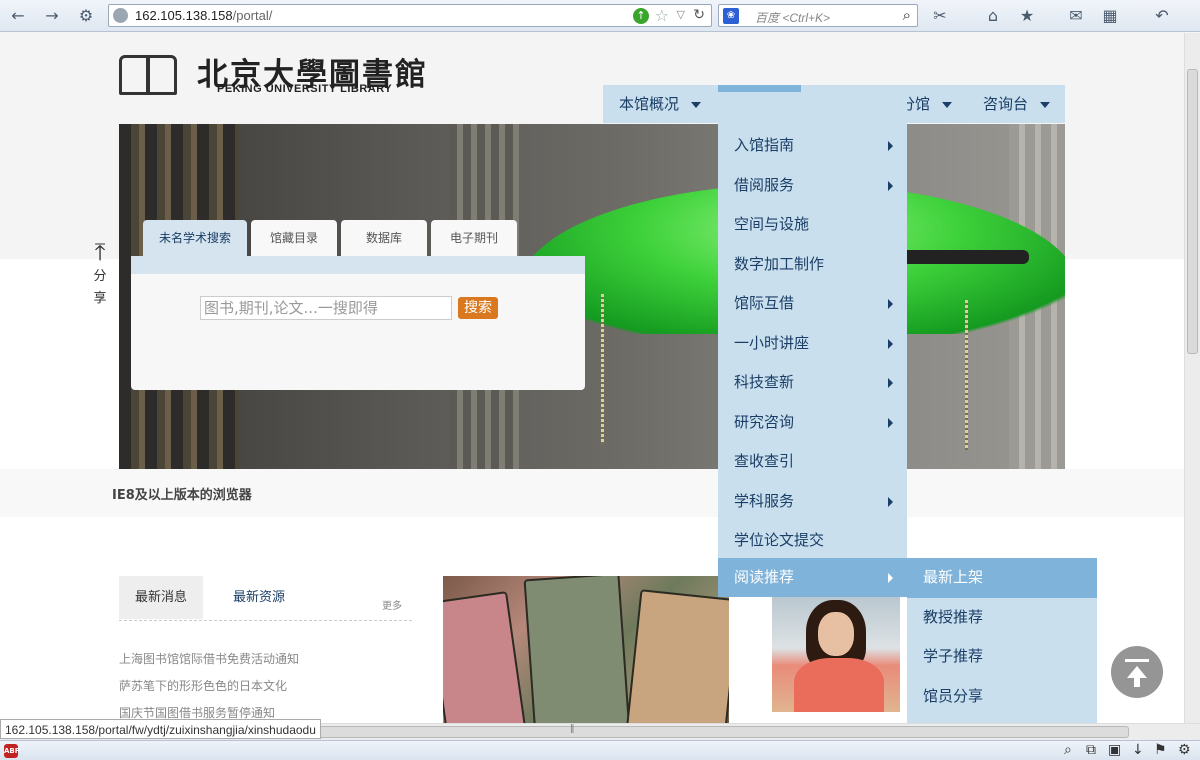  What do you see at coordinates (100, 252) in the screenshot?
I see `share-icon: ⤒` at bounding box center [100, 252].